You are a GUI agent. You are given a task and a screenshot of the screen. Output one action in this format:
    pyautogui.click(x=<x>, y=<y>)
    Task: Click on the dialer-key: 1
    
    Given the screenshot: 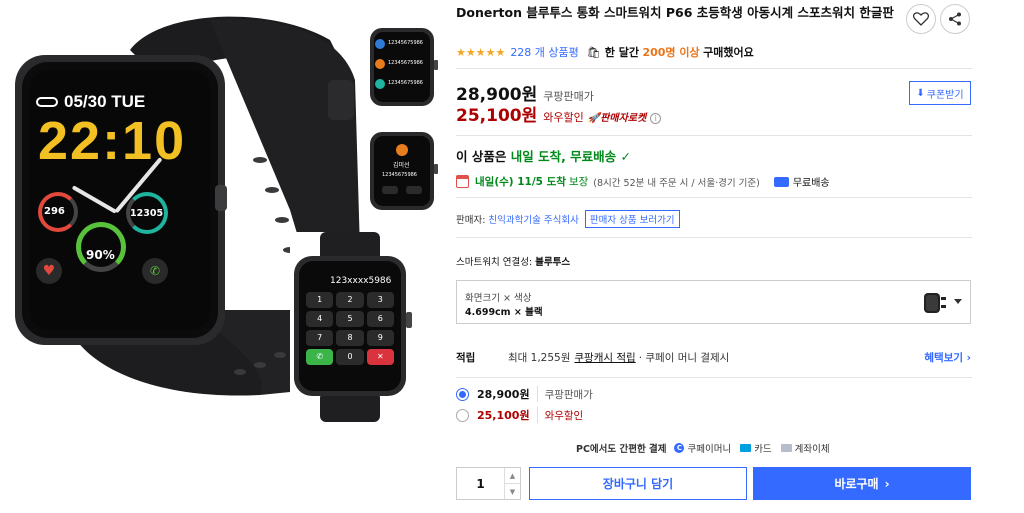 What is the action you would take?
    pyautogui.click(x=320, y=300)
    